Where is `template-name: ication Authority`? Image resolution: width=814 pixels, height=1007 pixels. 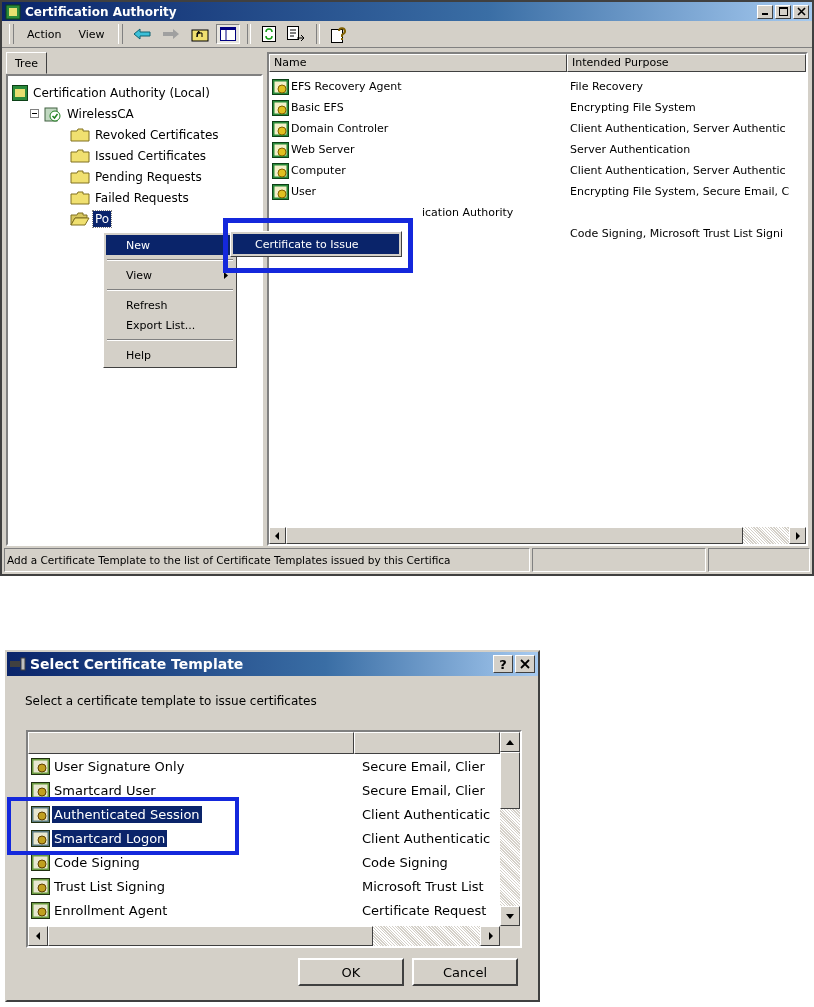 template-name: ication Authority is located at coordinates (467, 212).